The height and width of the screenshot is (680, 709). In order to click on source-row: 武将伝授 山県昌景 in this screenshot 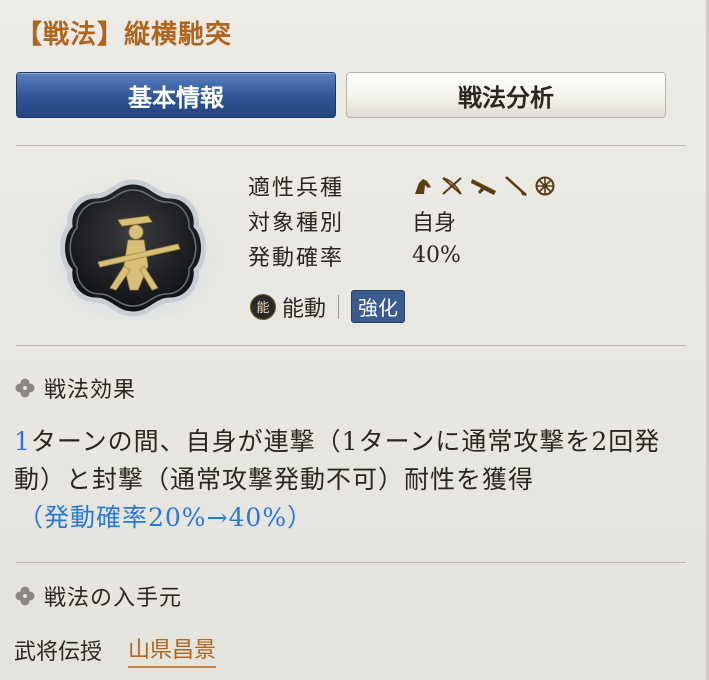, I will do `click(115, 650)`.